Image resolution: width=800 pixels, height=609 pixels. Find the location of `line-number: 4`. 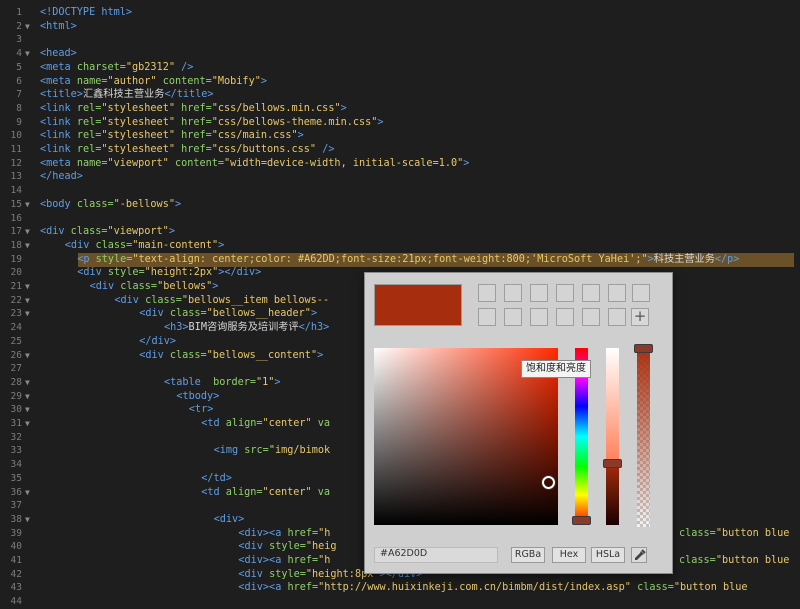

line-number: 4 is located at coordinates (19, 54).